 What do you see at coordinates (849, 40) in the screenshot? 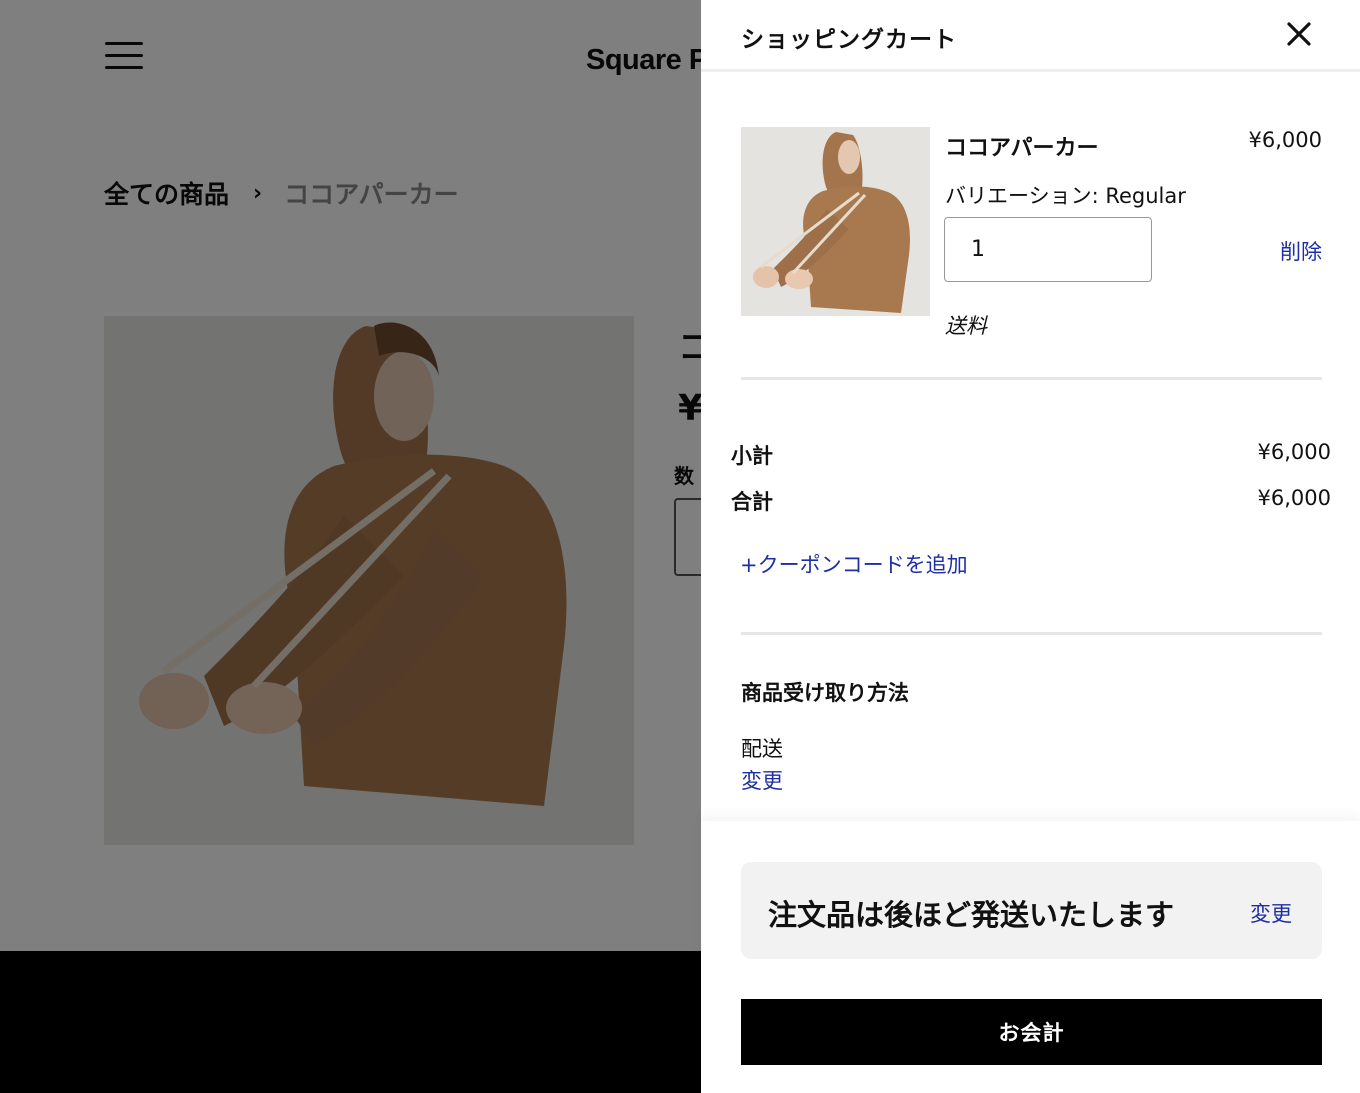
I see `cart-title: ショッピングカート` at bounding box center [849, 40].